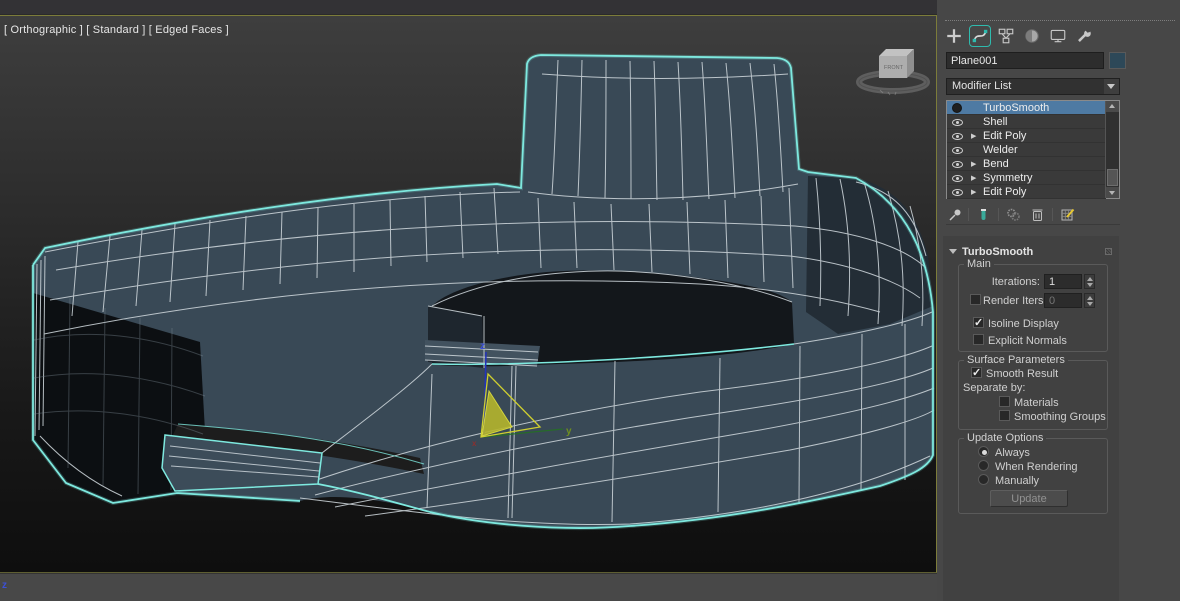 The image size is (1180, 601). Describe the element at coordinates (955, 214) in the screenshot. I see `pin-stack-icon` at that location.